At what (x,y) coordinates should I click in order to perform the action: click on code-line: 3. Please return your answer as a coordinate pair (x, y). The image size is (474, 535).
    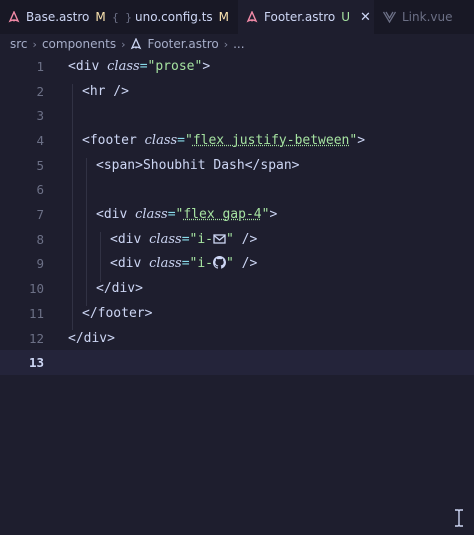
    Looking at the image, I should click on (237, 115).